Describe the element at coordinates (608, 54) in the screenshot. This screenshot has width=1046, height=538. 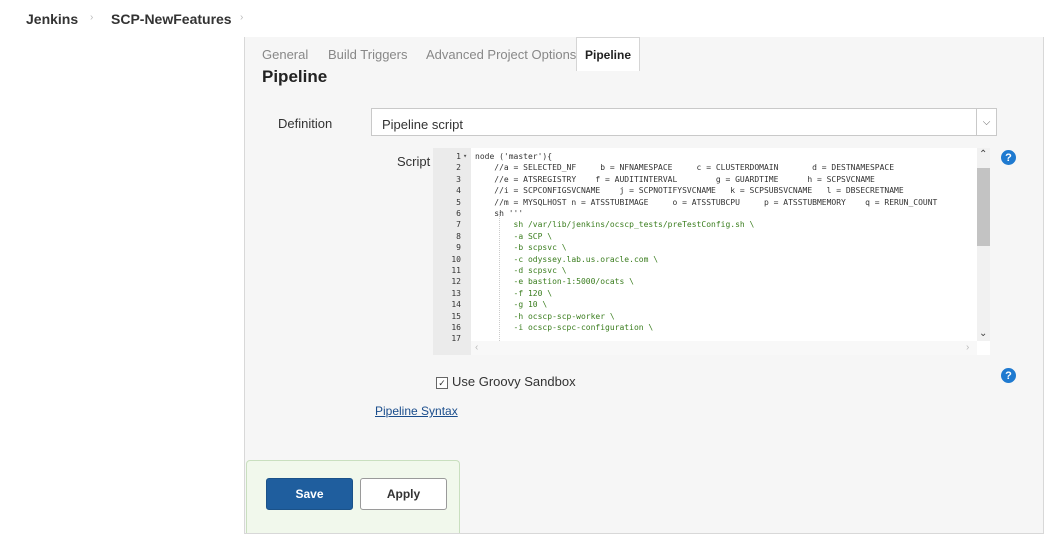
I see `tab-pipeline: Pipeline` at that location.